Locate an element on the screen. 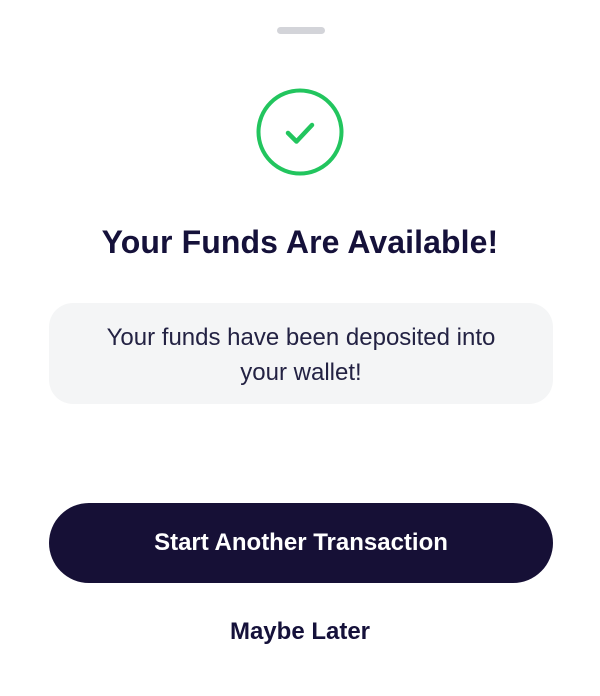 Image resolution: width=600 pixels, height=696 pixels. check-circle-icon is located at coordinates (300, 132).